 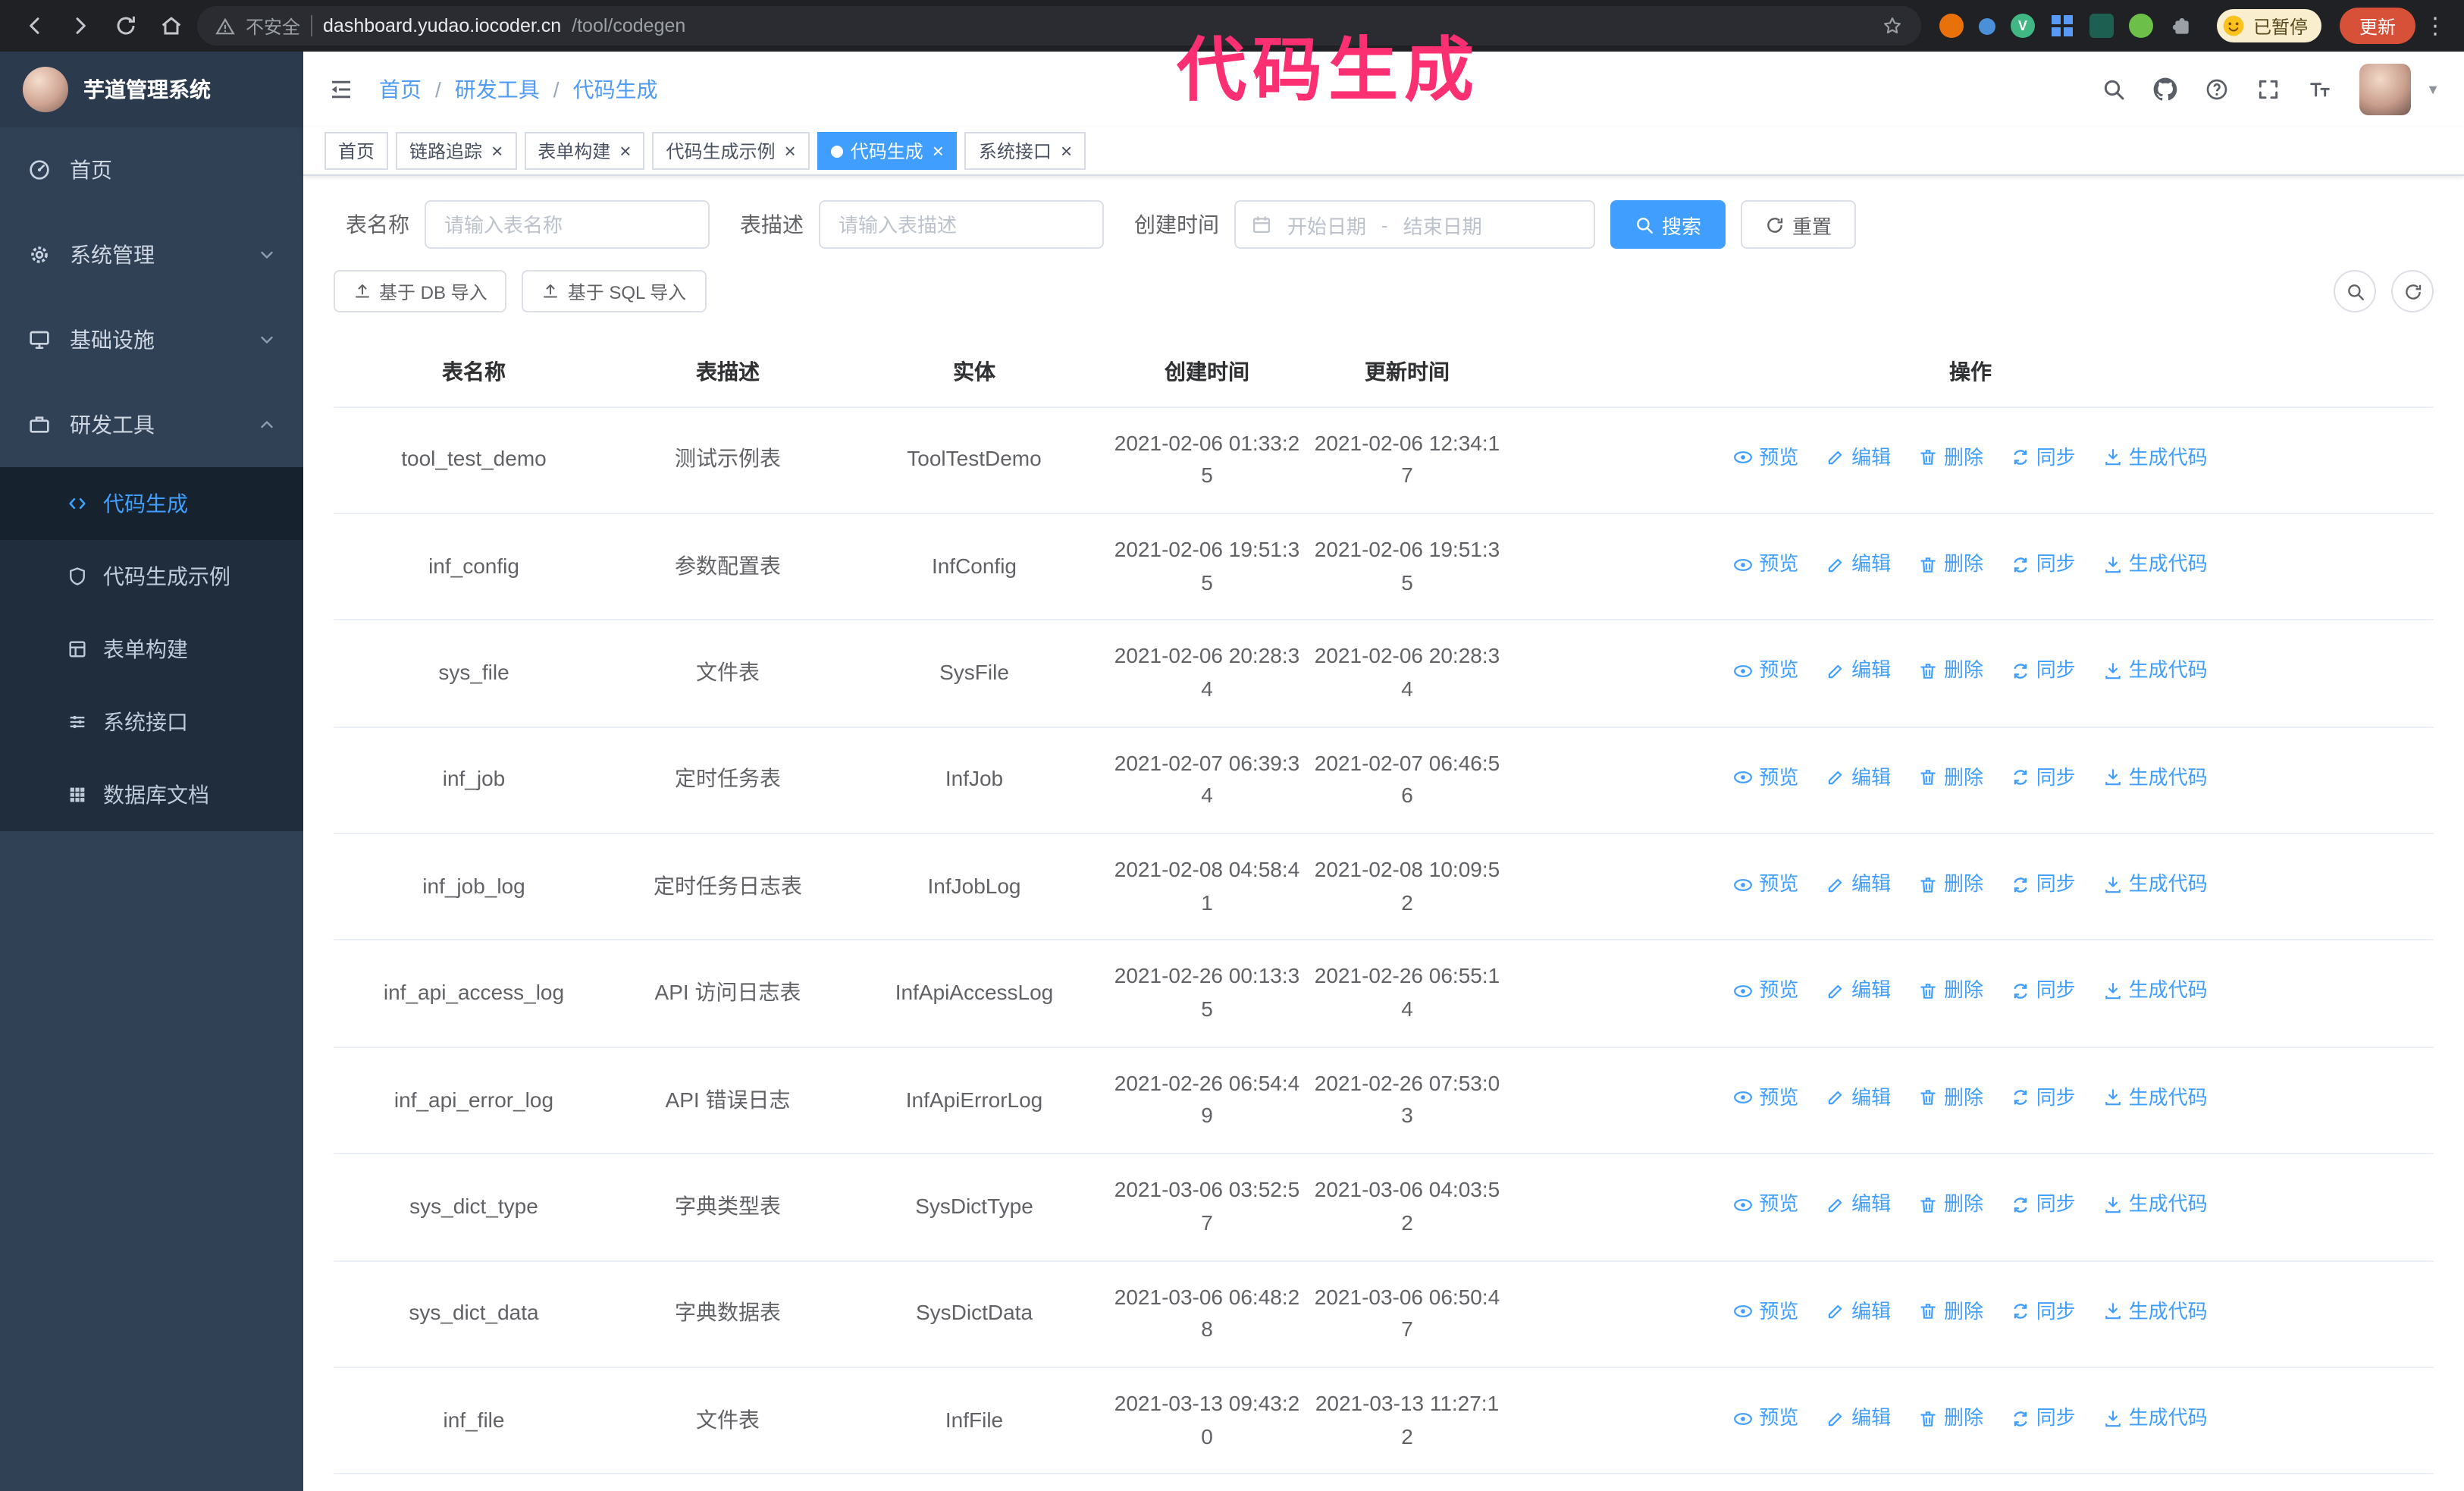 I want to click on extension-icon-orange, so click(x=1952, y=26).